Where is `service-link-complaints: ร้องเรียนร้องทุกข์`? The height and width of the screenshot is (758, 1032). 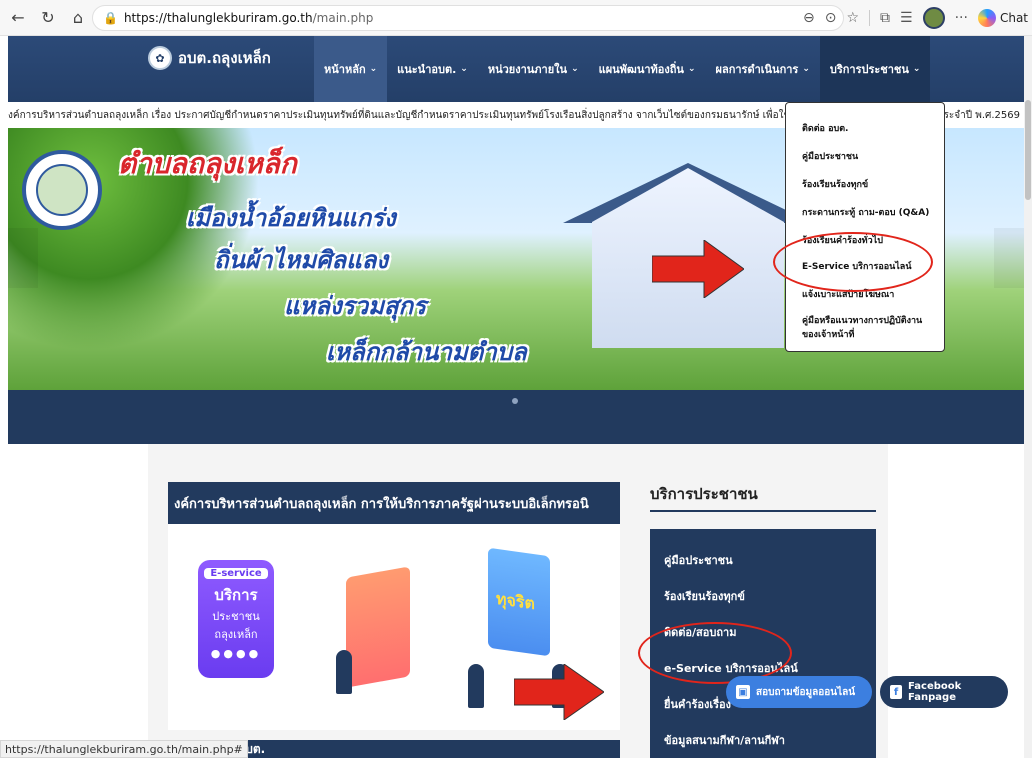
service-link-complaints: ร้องเรียนร้องทุกข์ is located at coordinates (704, 596).